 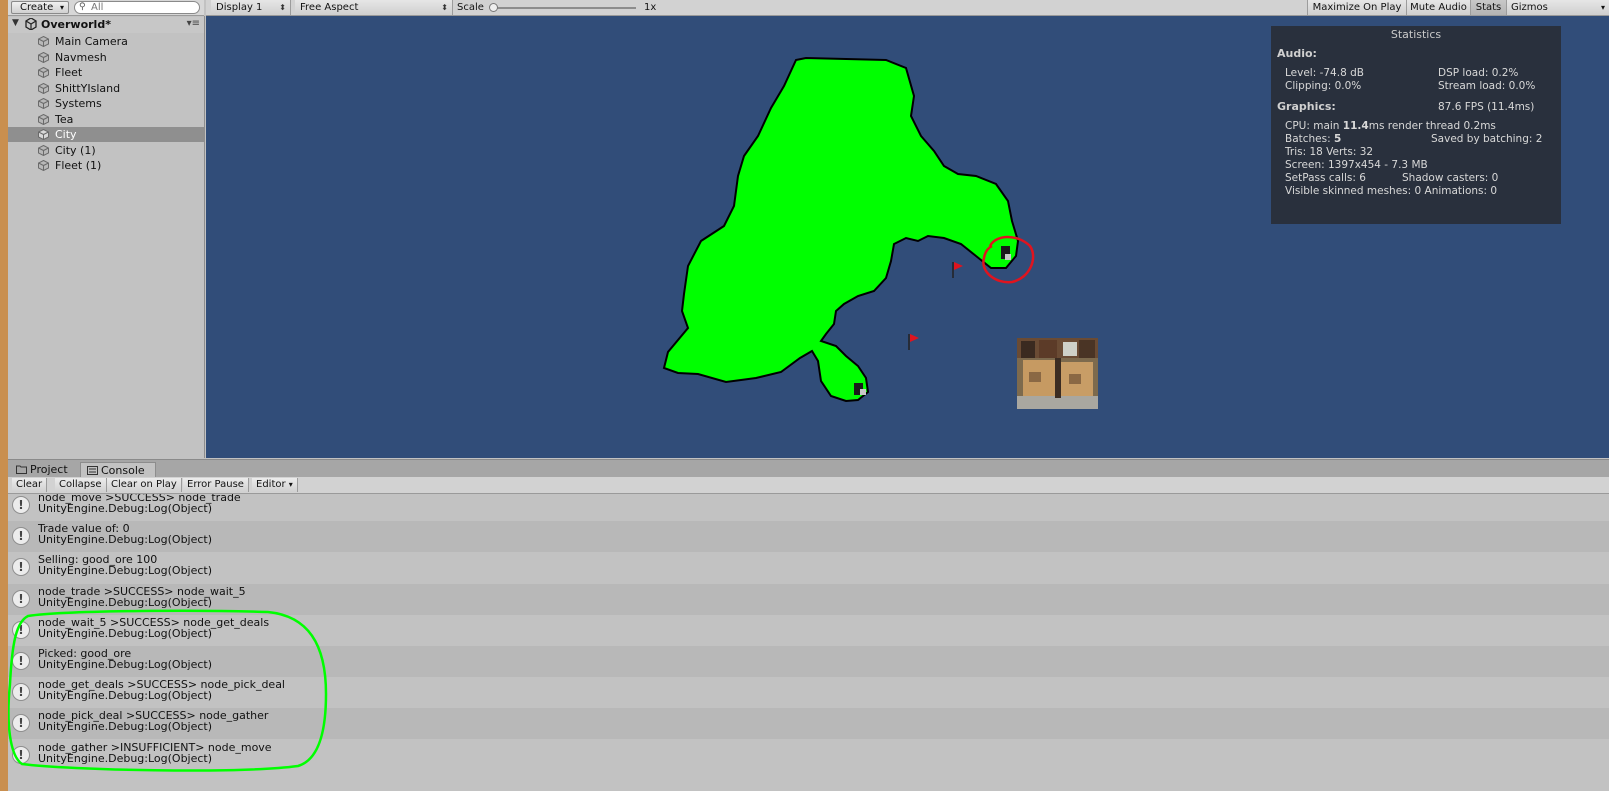 I want to click on clear-on-play-label: Clear on Play, so click(x=144, y=484).